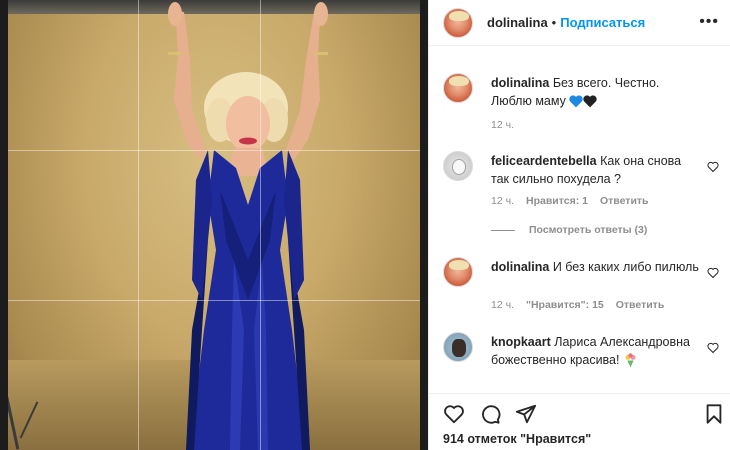 The height and width of the screenshot is (450, 730). Describe the element at coordinates (596, 92) in the screenshot. I see `comment-body: dolinalina Без всего. Честно. Люблю маму` at that location.